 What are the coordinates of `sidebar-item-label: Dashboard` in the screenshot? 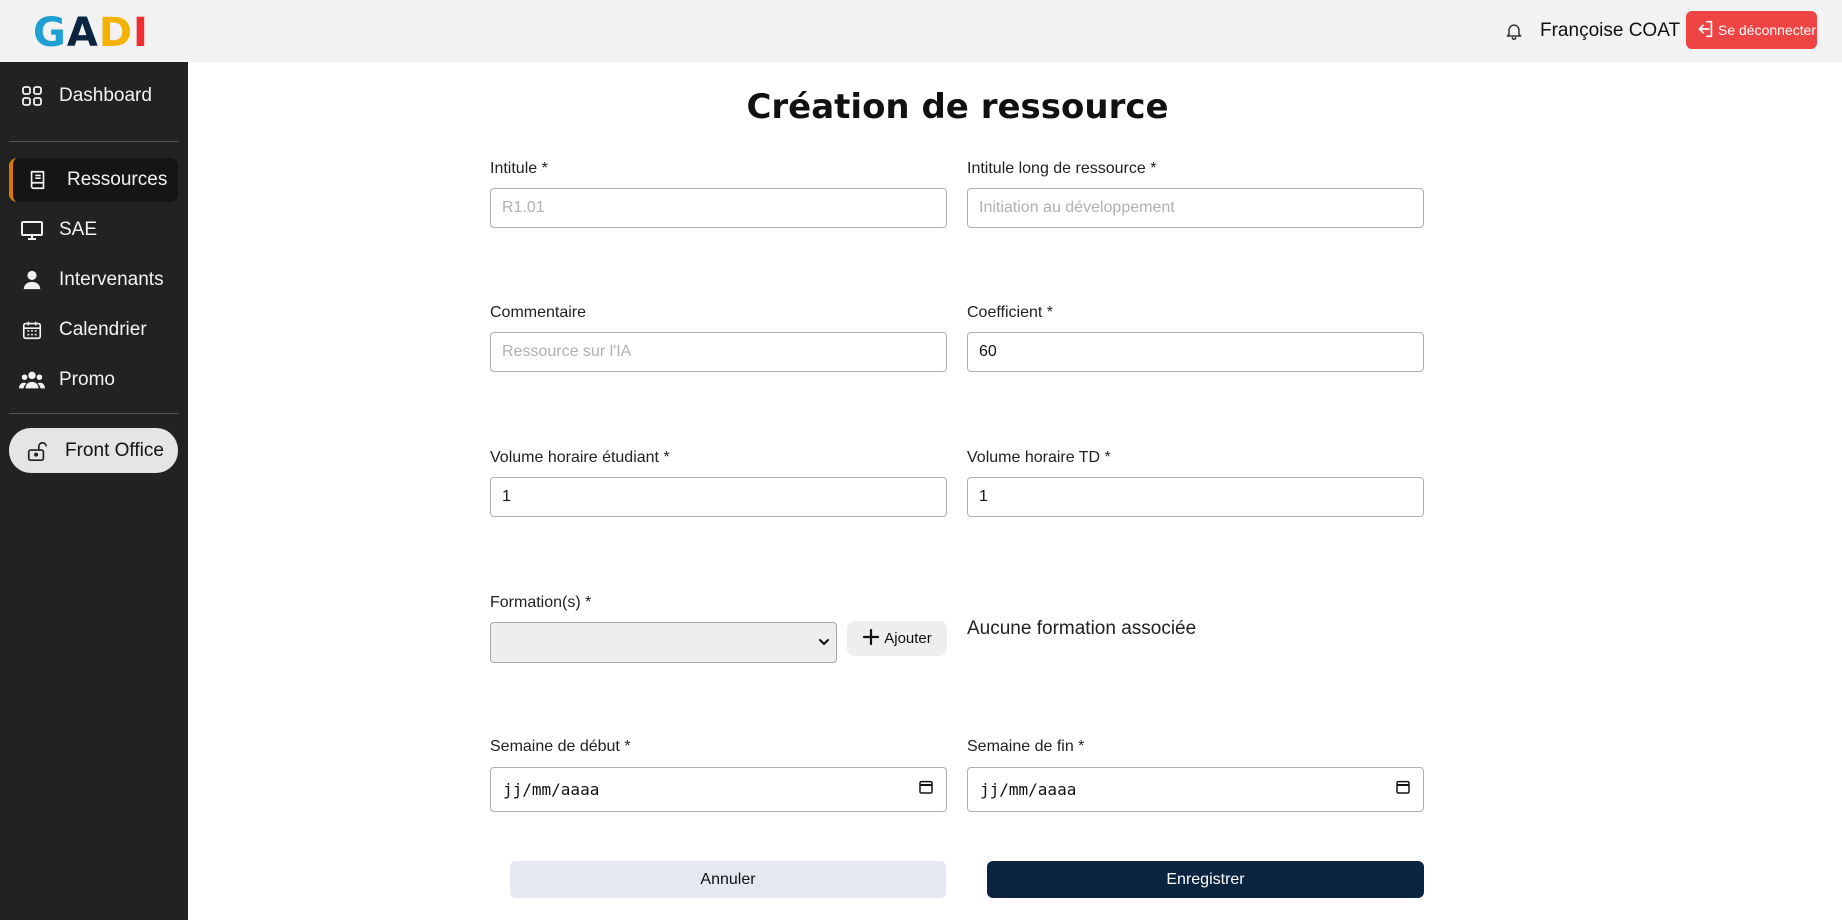 It's located at (105, 95).